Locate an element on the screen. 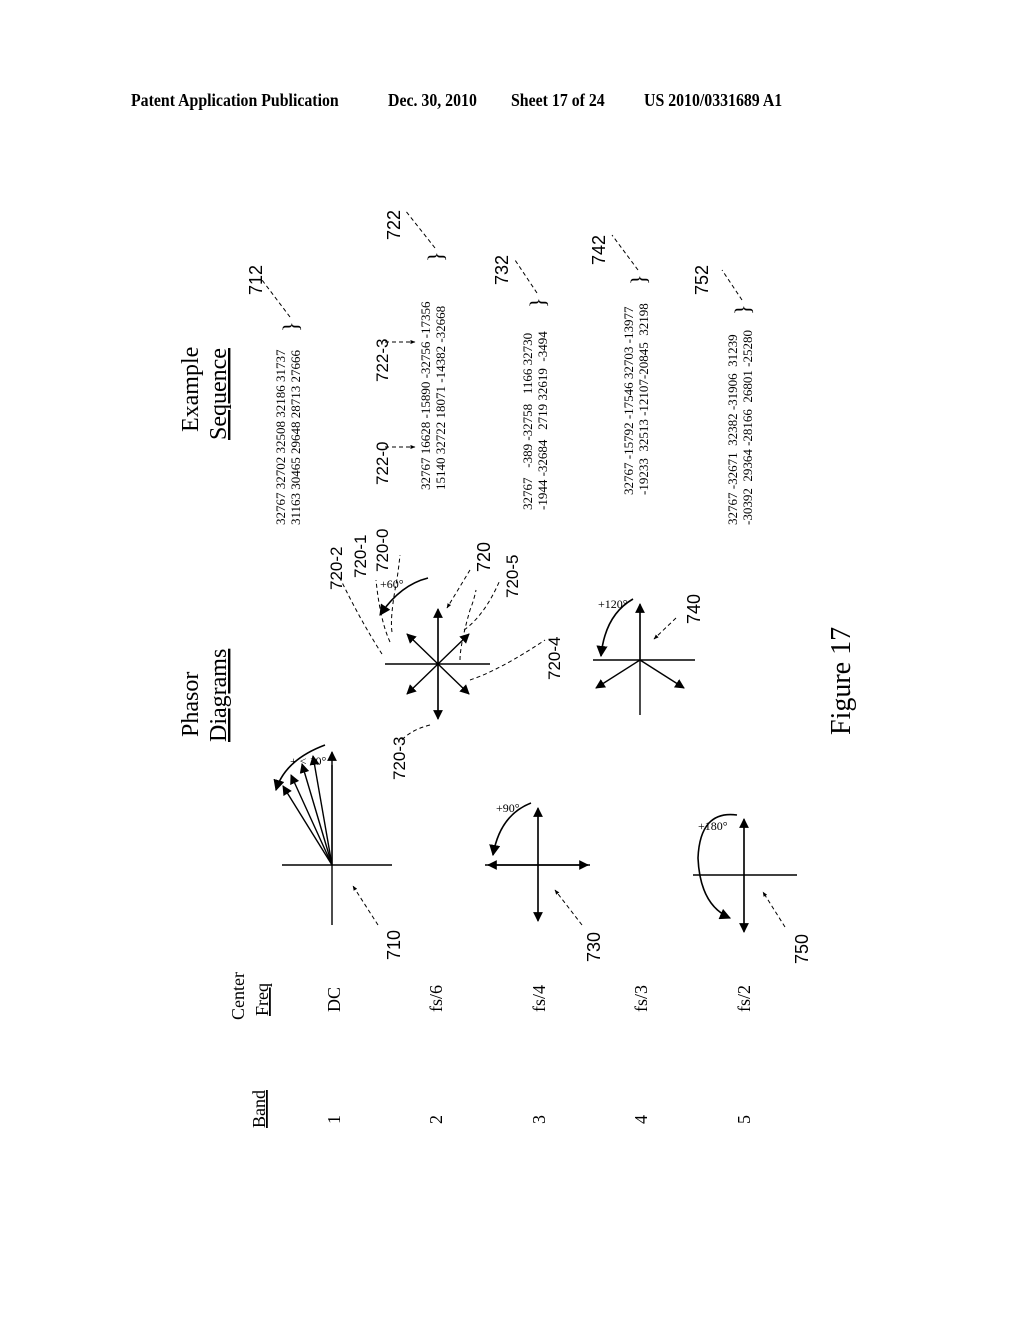  ref-740: 740 is located at coordinates (694, 609).